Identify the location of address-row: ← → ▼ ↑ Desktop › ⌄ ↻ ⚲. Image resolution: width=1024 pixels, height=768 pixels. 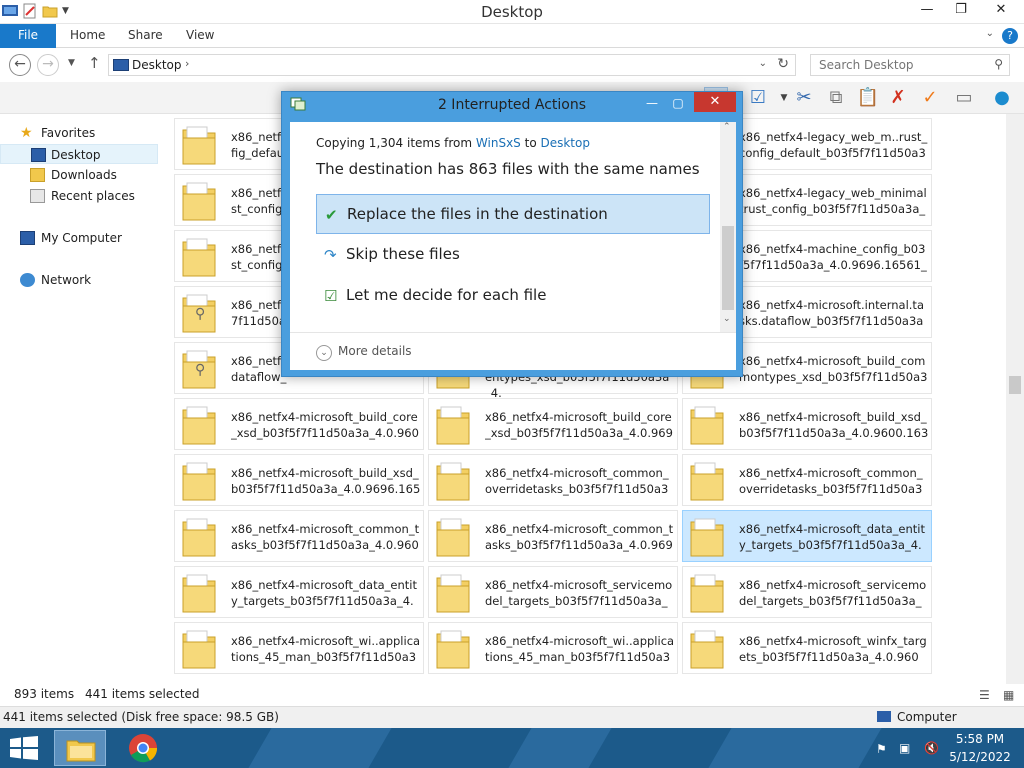
(512, 65).